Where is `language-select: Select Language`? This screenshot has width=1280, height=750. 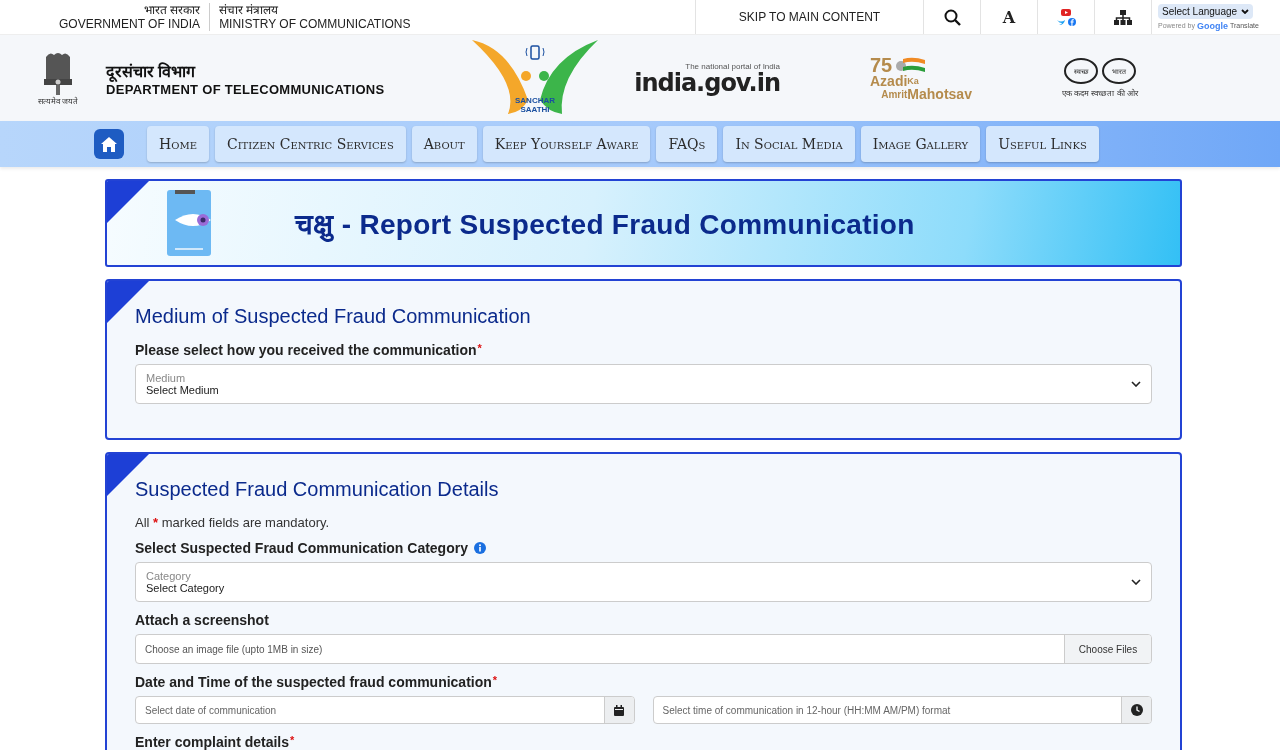 language-select: Select Language is located at coordinates (1206, 11).